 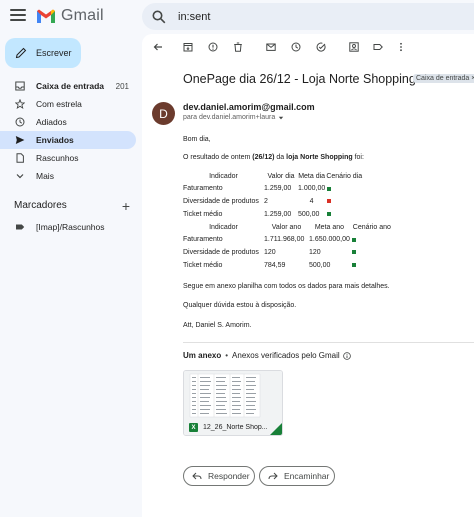 What do you see at coordinates (193, 427) in the screenshot?
I see `excel-file-icon: X` at bounding box center [193, 427].